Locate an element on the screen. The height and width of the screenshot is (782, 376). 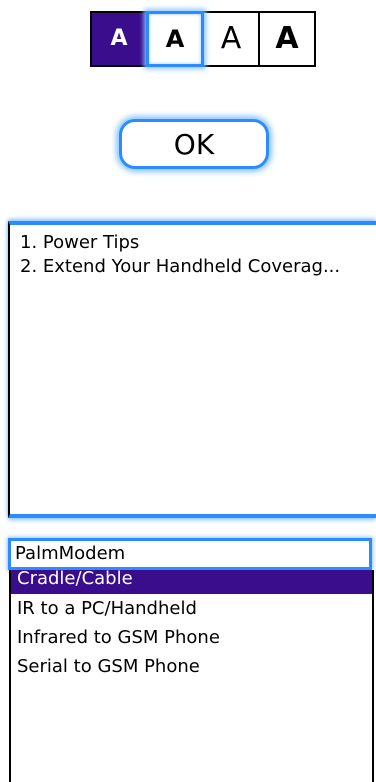
font-option-large-bold-glyph: A is located at coordinates (287, 38).